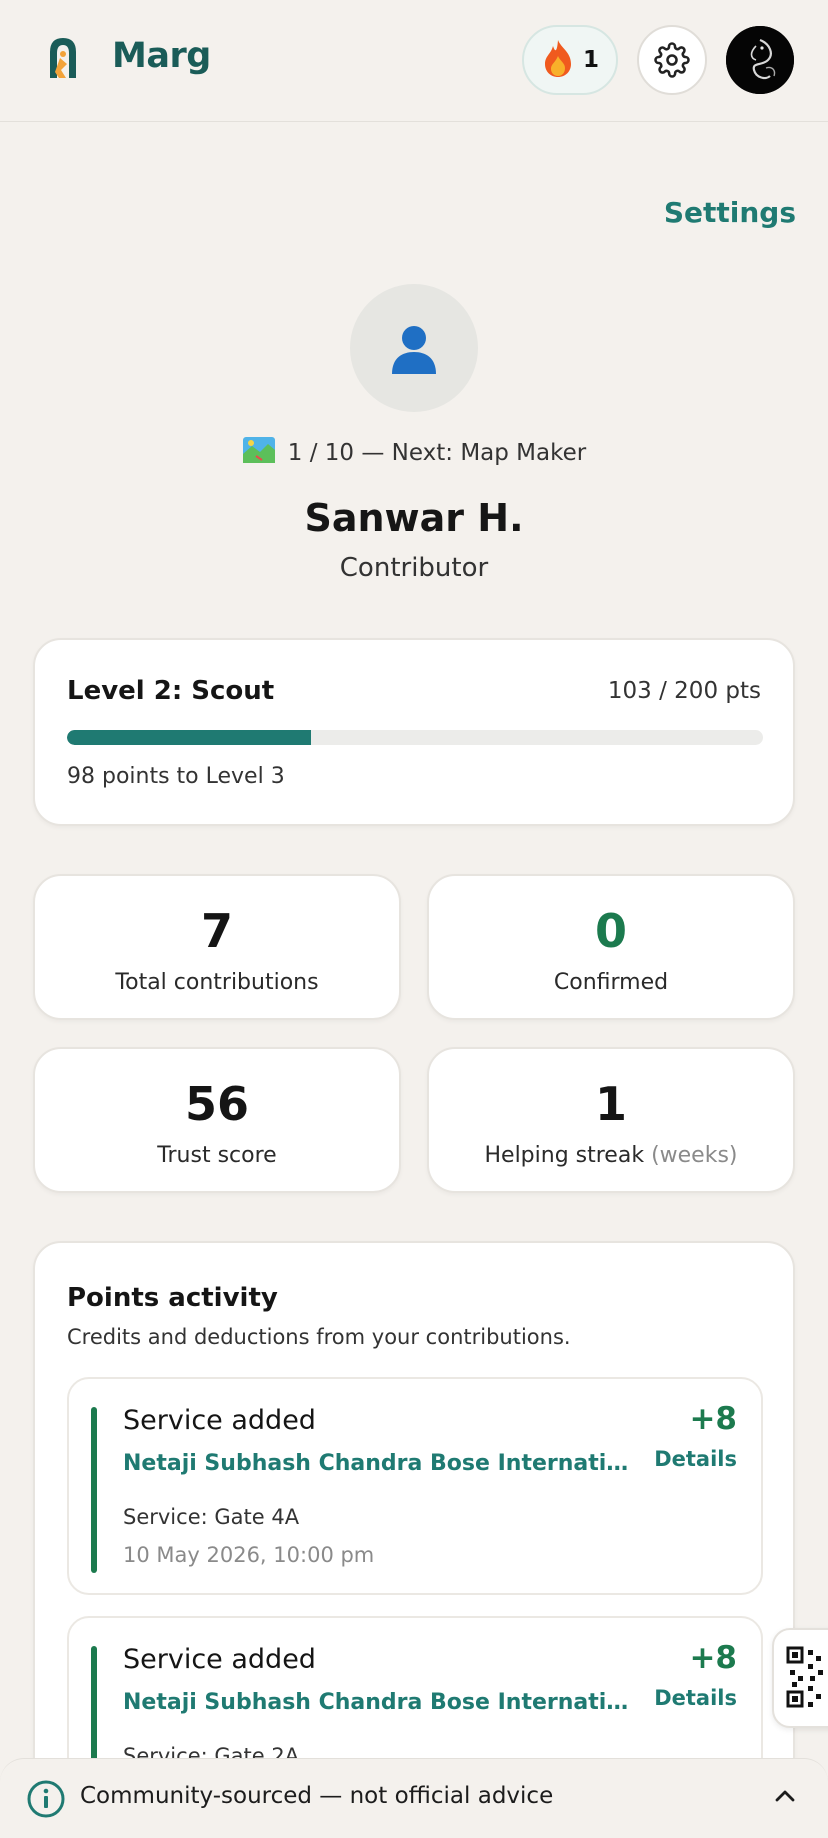  Describe the element at coordinates (437, 453) in the screenshot. I see `rank-progress-text: 1 / 10 — Next: Map Maker` at that location.